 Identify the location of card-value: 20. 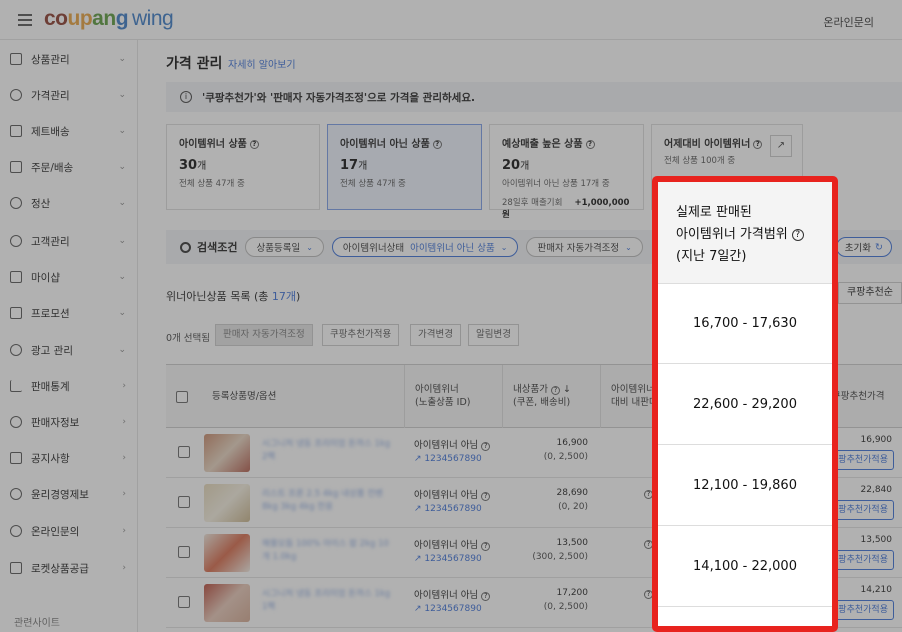
(511, 165).